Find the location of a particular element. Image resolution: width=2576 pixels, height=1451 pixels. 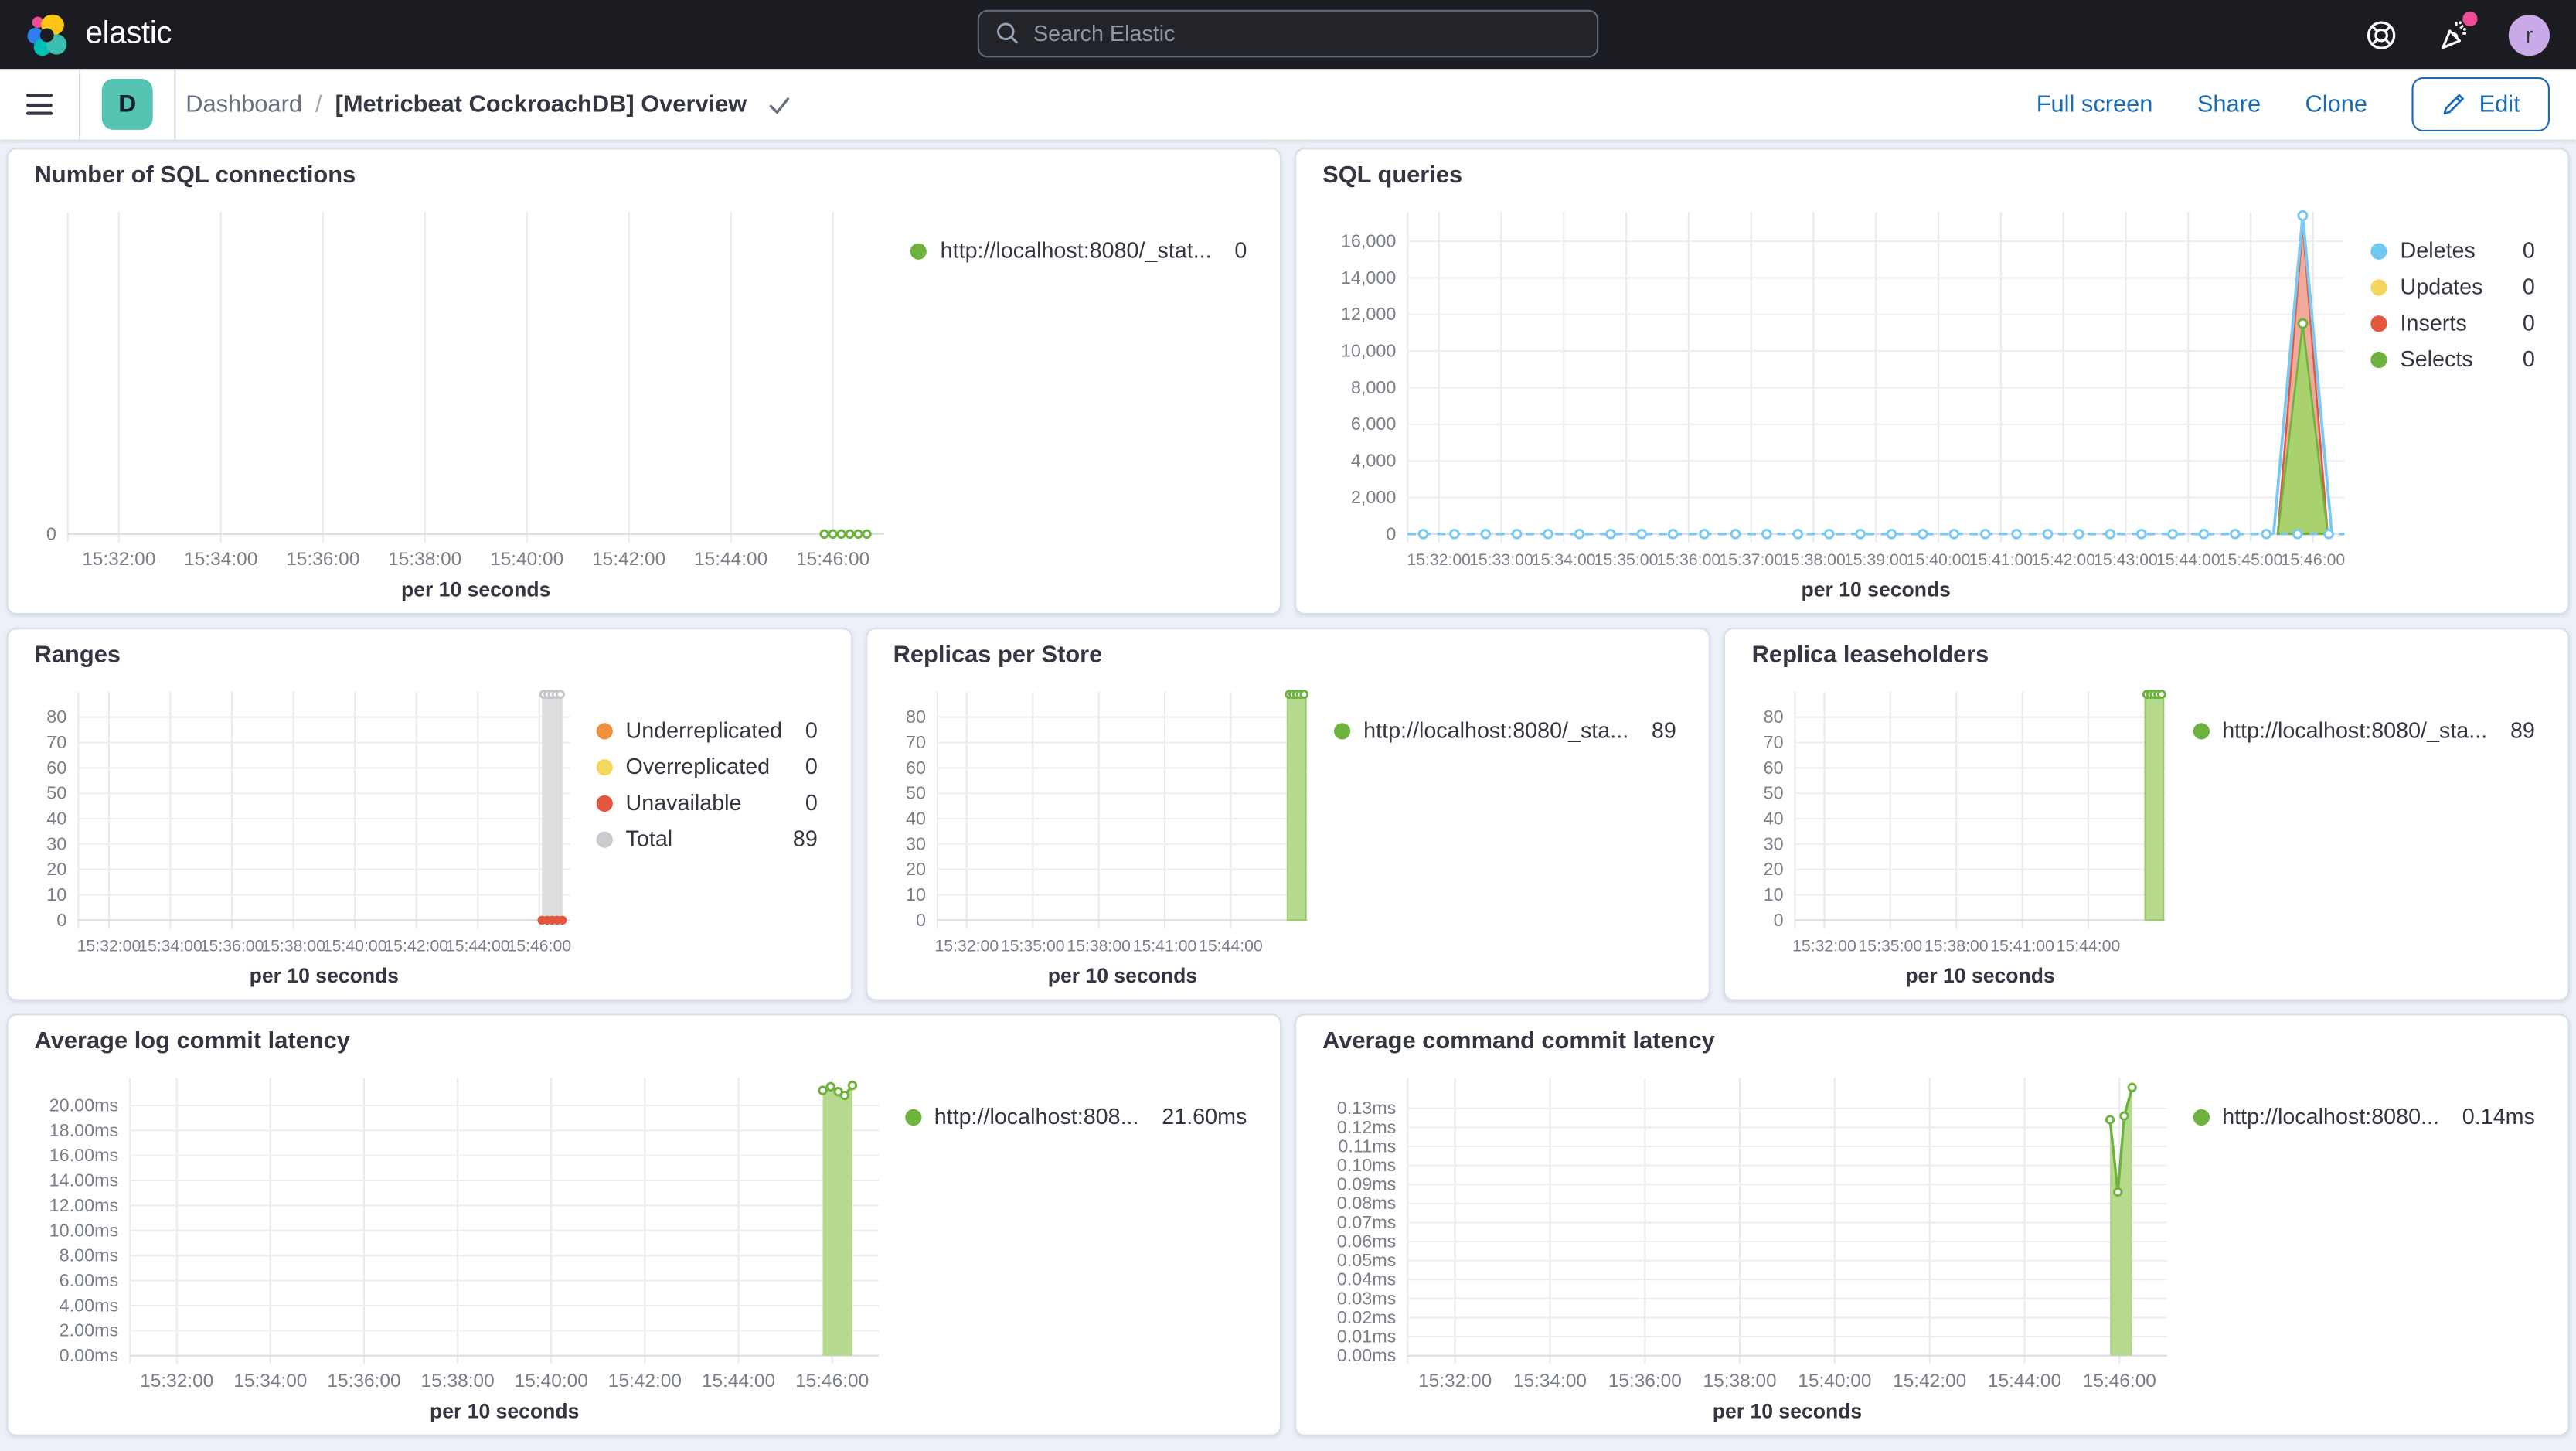

svg-text: 18.00ms is located at coordinates (84, 1130).